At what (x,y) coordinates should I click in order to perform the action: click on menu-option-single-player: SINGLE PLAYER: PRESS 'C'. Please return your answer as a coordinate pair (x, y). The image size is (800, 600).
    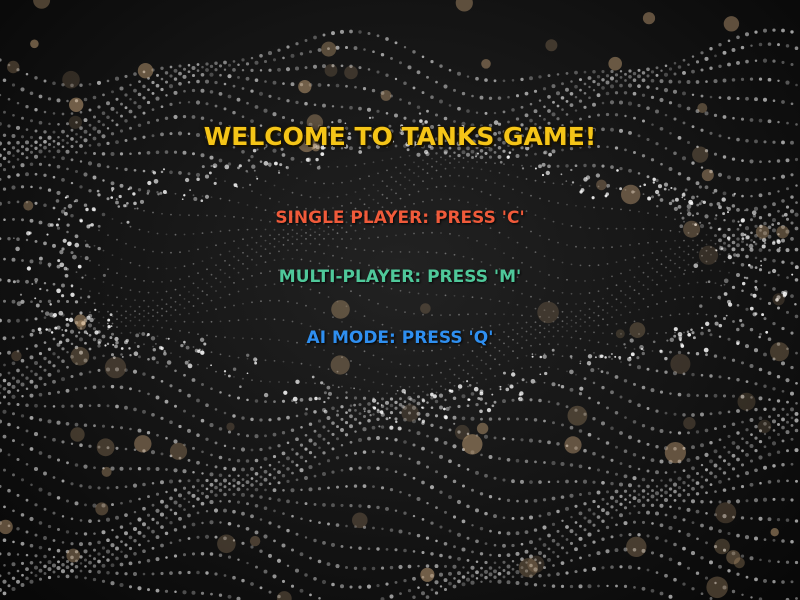
    Looking at the image, I should click on (400, 218).